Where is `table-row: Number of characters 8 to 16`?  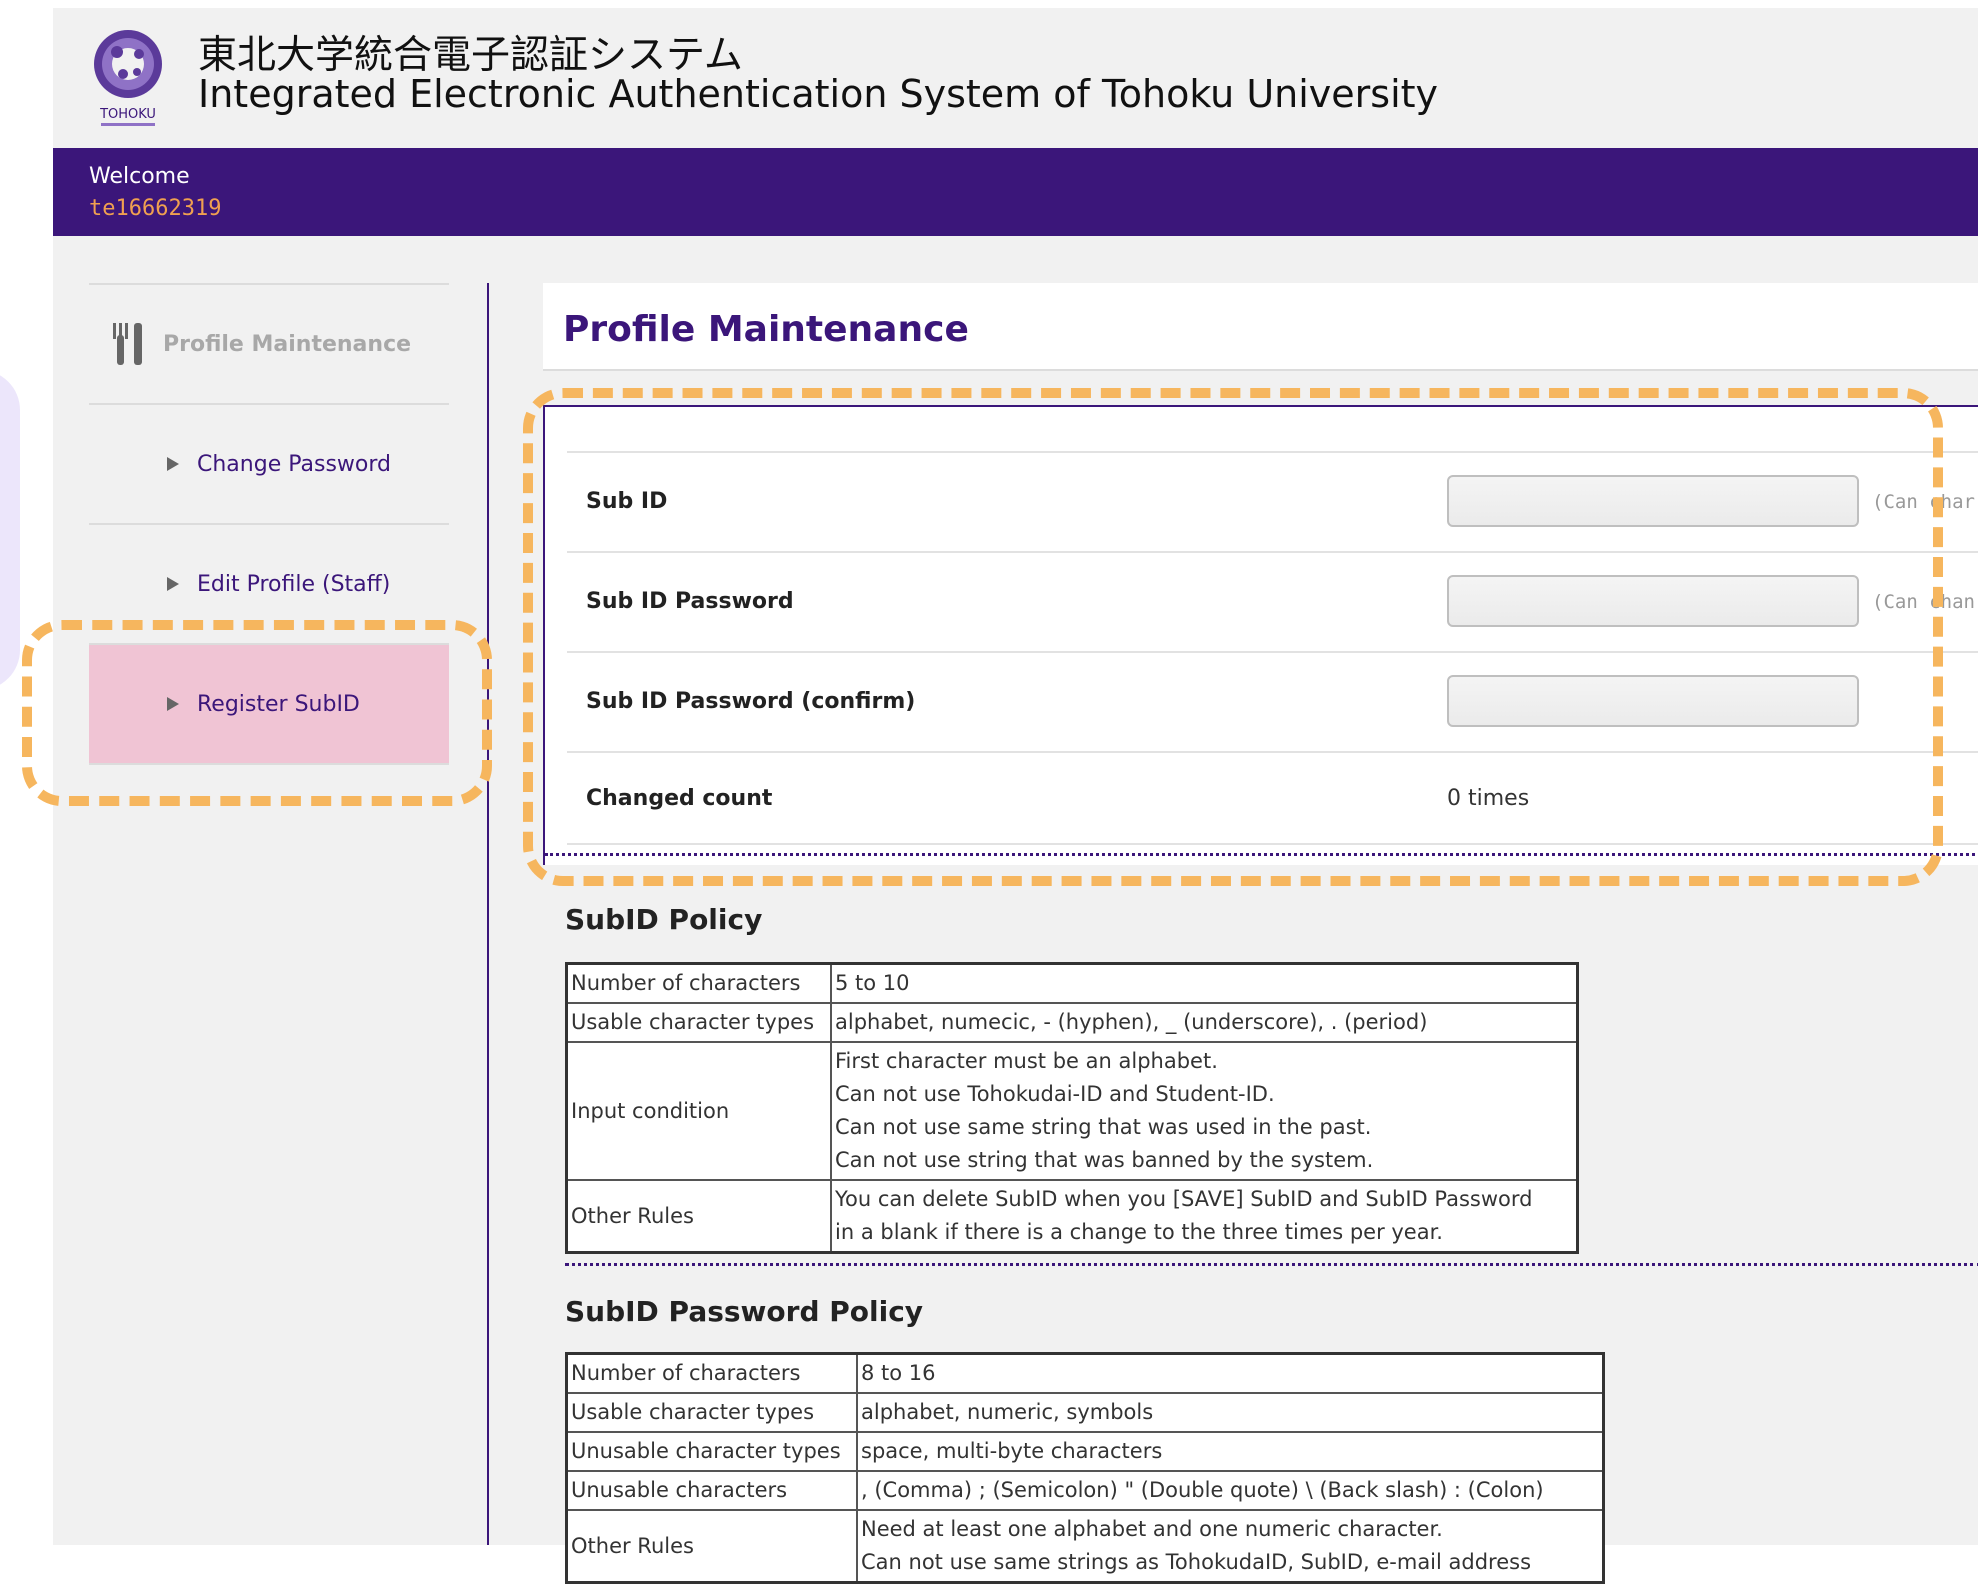
table-row: Number of characters 8 to 16 is located at coordinates (1085, 1373).